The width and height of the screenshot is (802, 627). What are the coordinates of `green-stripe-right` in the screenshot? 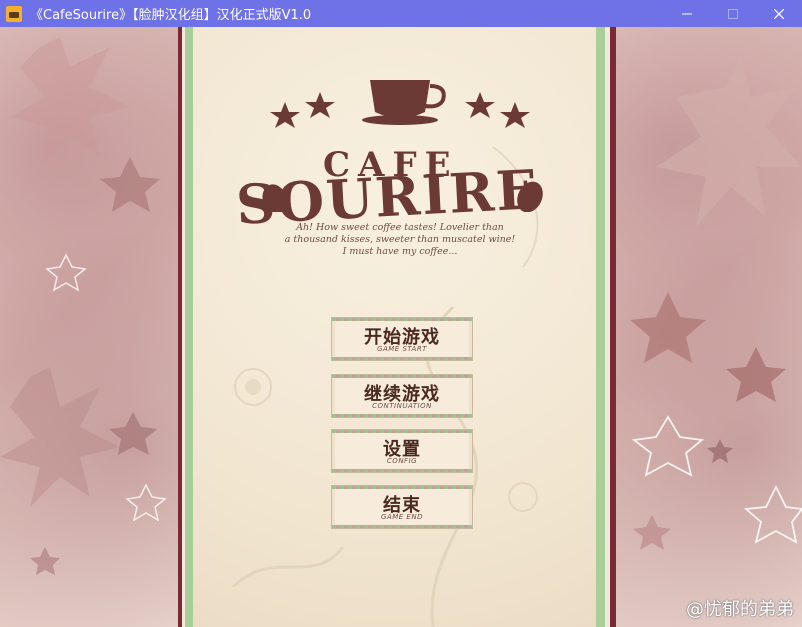 It's located at (600, 327).